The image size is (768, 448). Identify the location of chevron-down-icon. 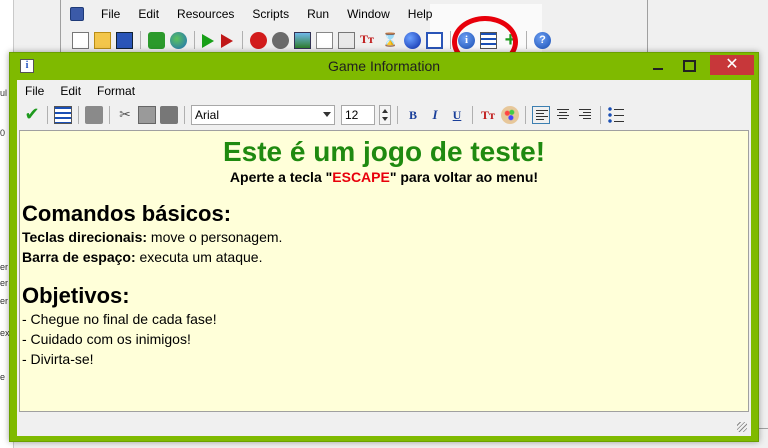
(327, 114).